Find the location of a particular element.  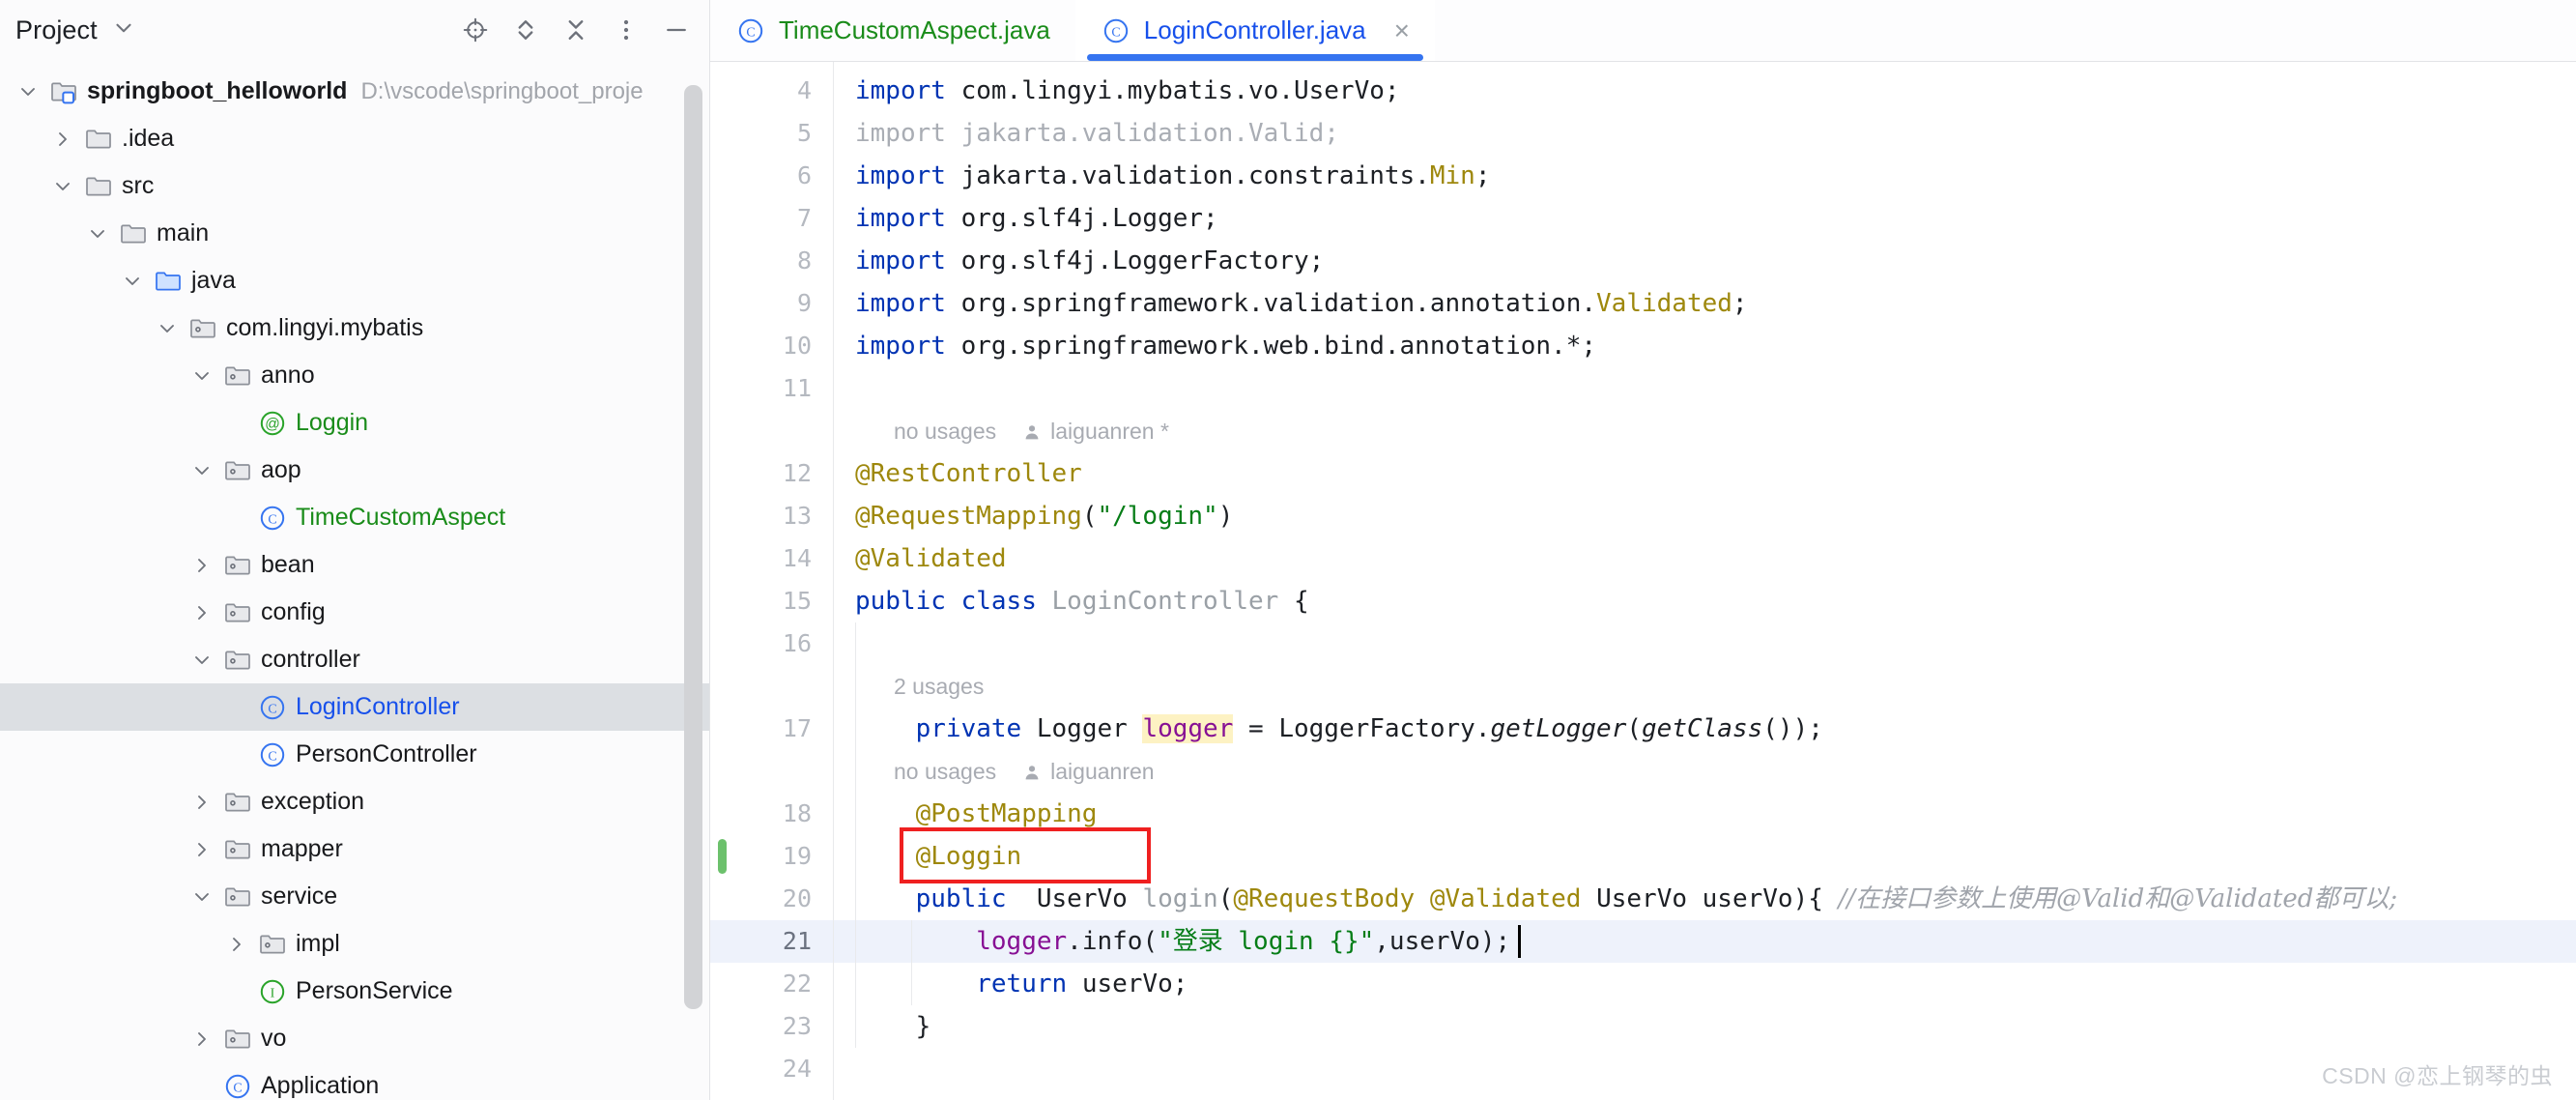

modified-line-marker is located at coordinates (723, 856).